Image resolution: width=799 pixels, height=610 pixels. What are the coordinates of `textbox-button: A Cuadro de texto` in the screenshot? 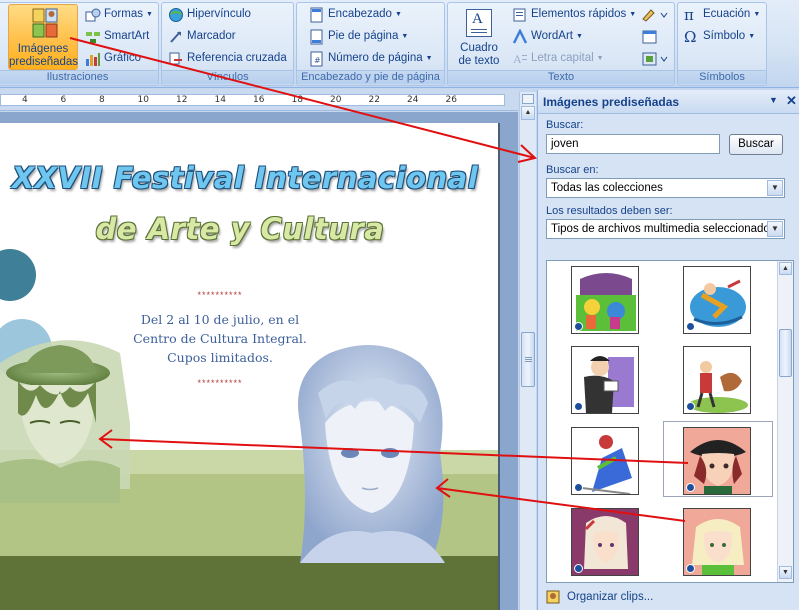 It's located at (479, 37).